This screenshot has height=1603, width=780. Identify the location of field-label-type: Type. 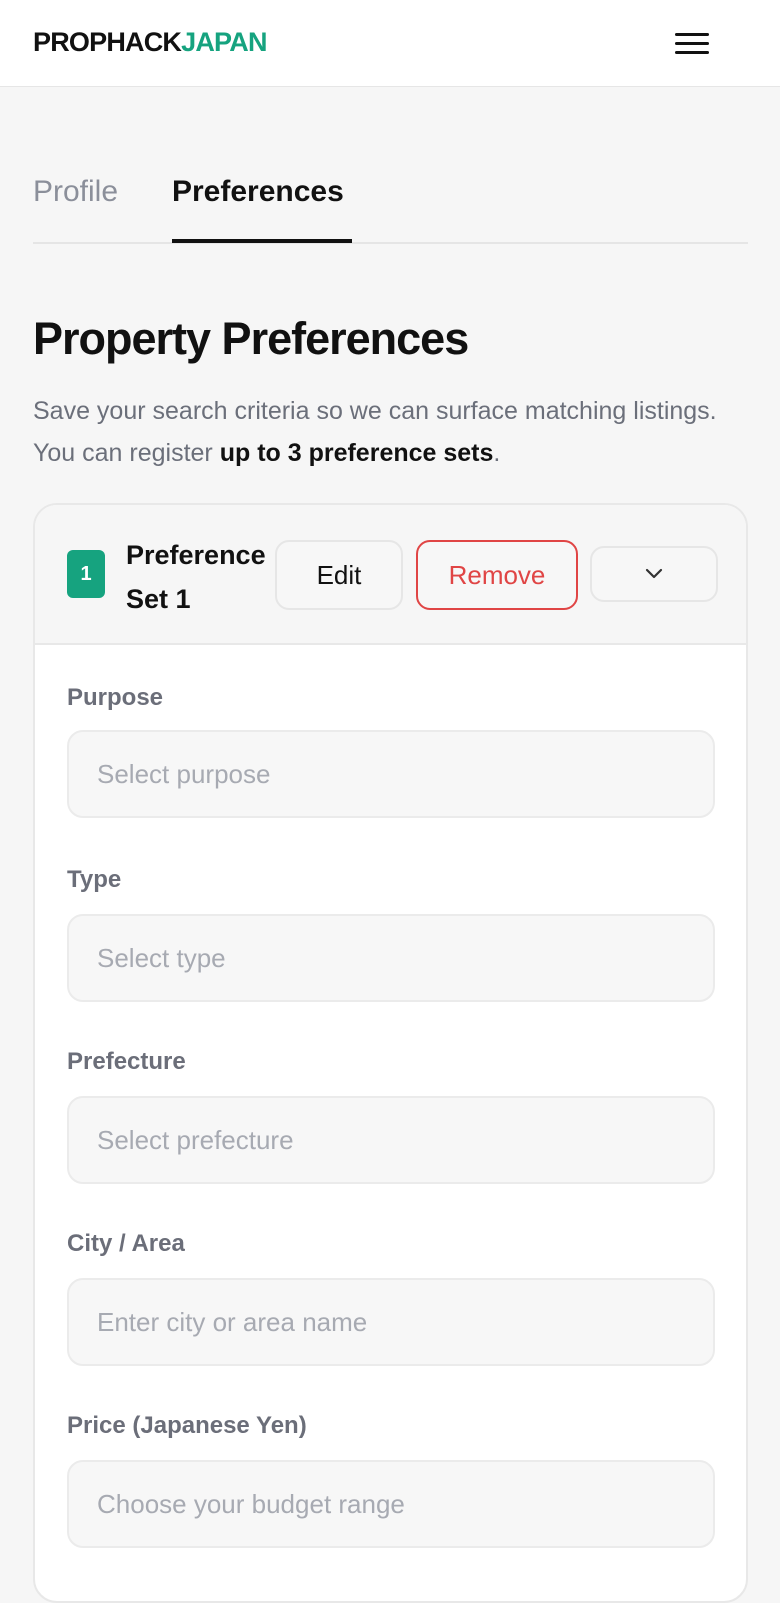
(94, 879).